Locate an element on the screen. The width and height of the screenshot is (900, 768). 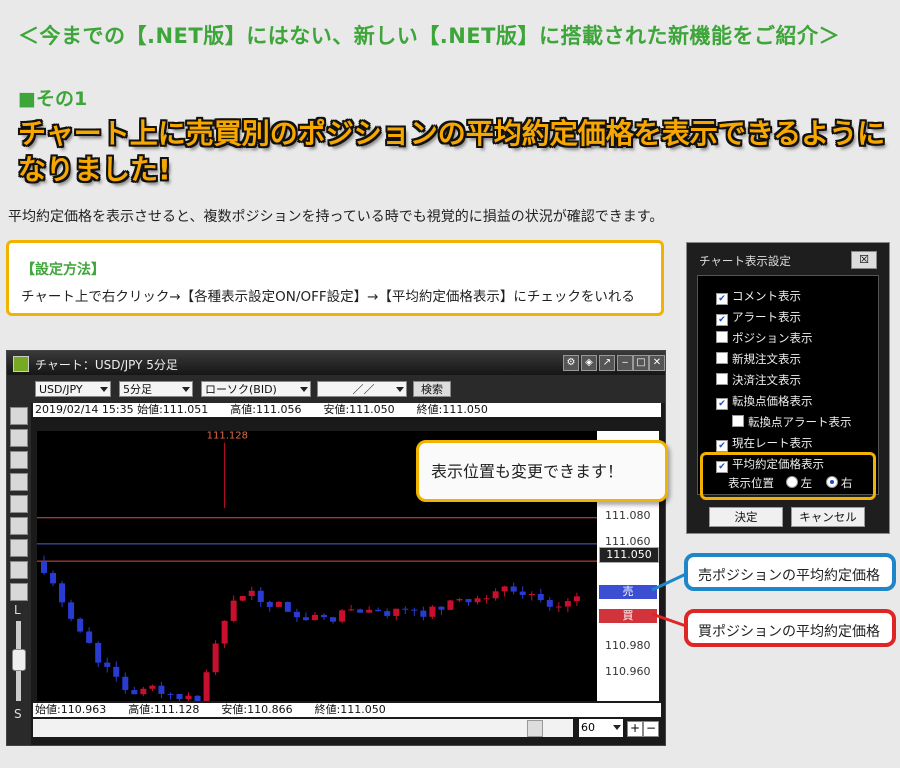
chart-scrollbar is located at coordinates (303, 728).